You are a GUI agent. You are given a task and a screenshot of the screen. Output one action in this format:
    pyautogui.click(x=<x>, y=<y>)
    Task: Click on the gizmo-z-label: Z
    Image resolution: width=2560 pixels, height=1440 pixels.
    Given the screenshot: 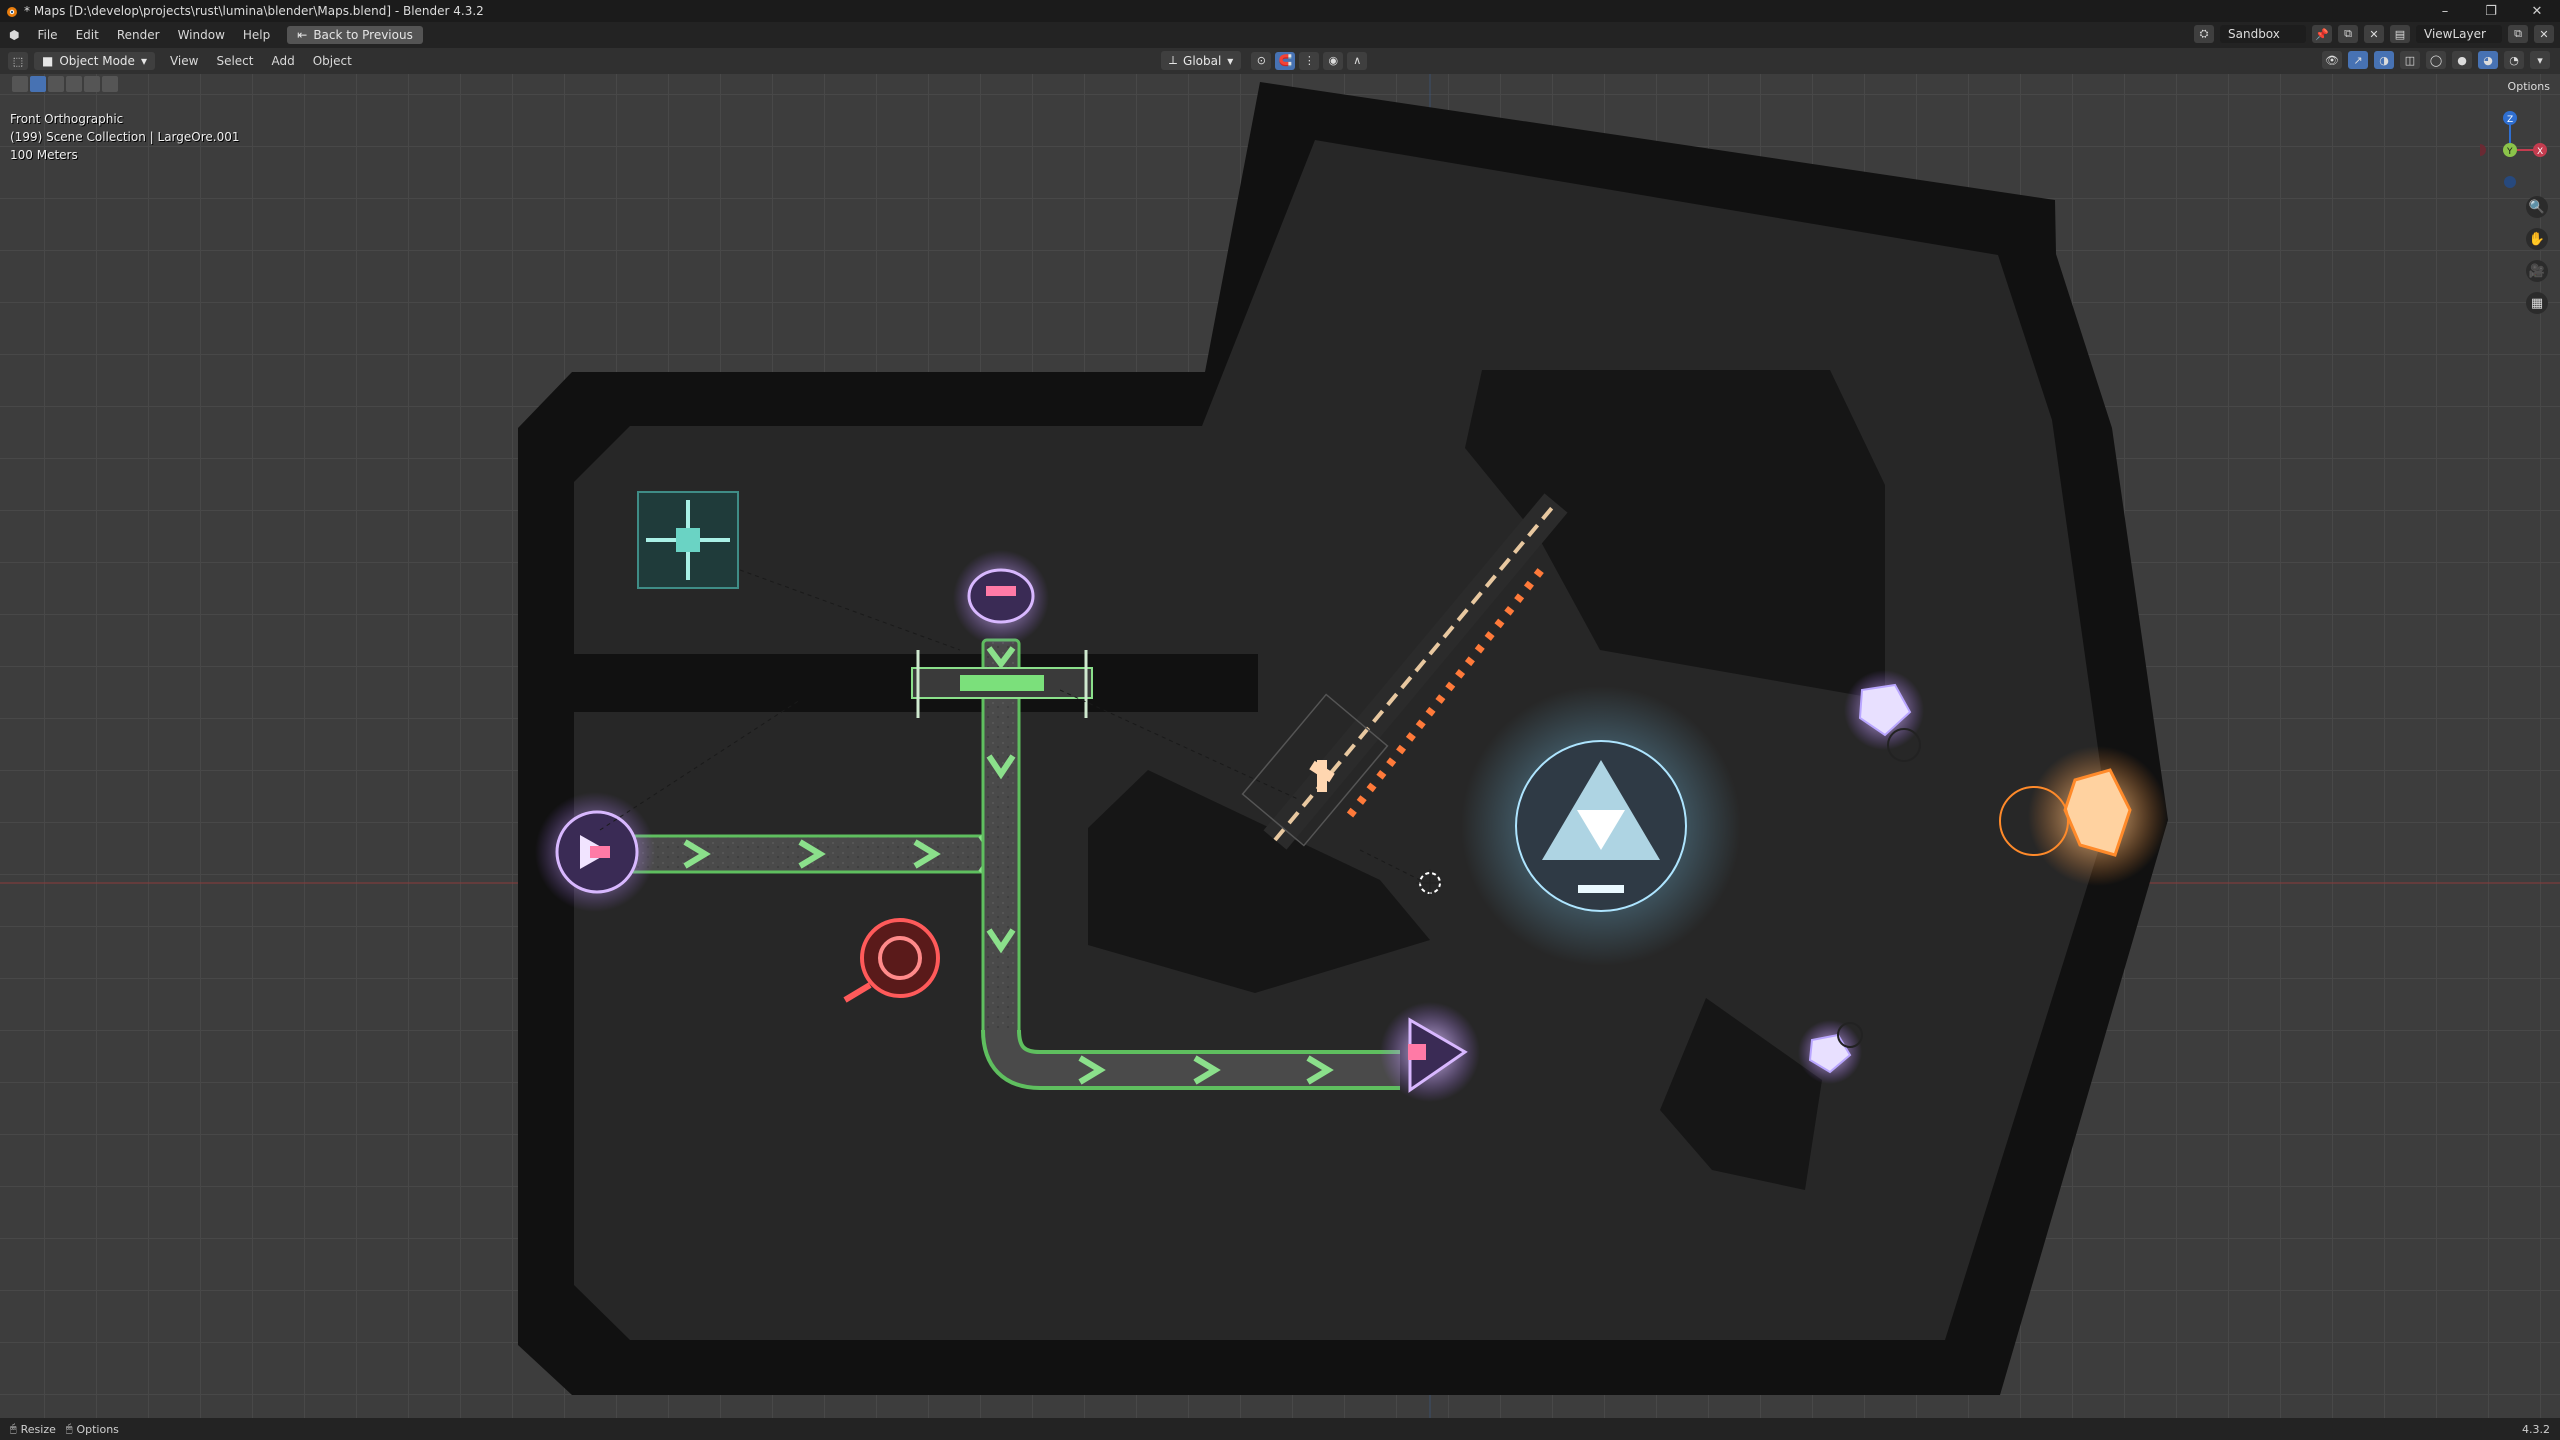 What is the action you would take?
    pyautogui.click(x=2510, y=120)
    